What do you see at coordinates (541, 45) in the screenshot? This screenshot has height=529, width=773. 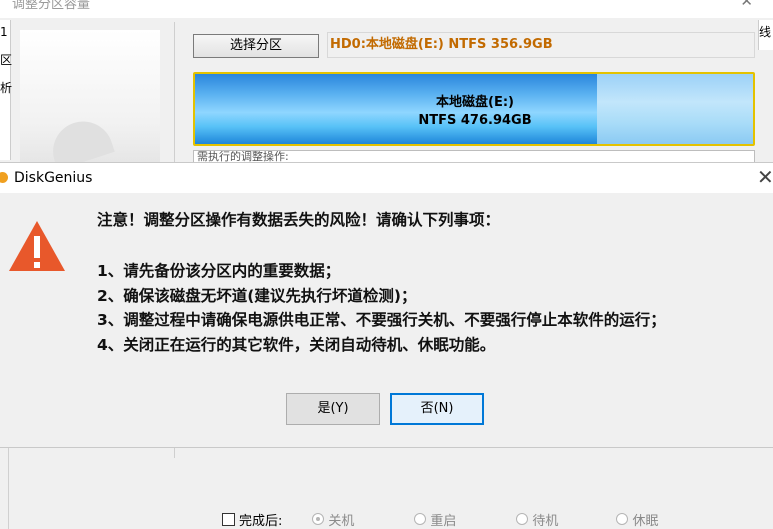 I see `partition-info-text: HD0:本地磁盘(E:) NTFS 356.9GB` at bounding box center [541, 45].